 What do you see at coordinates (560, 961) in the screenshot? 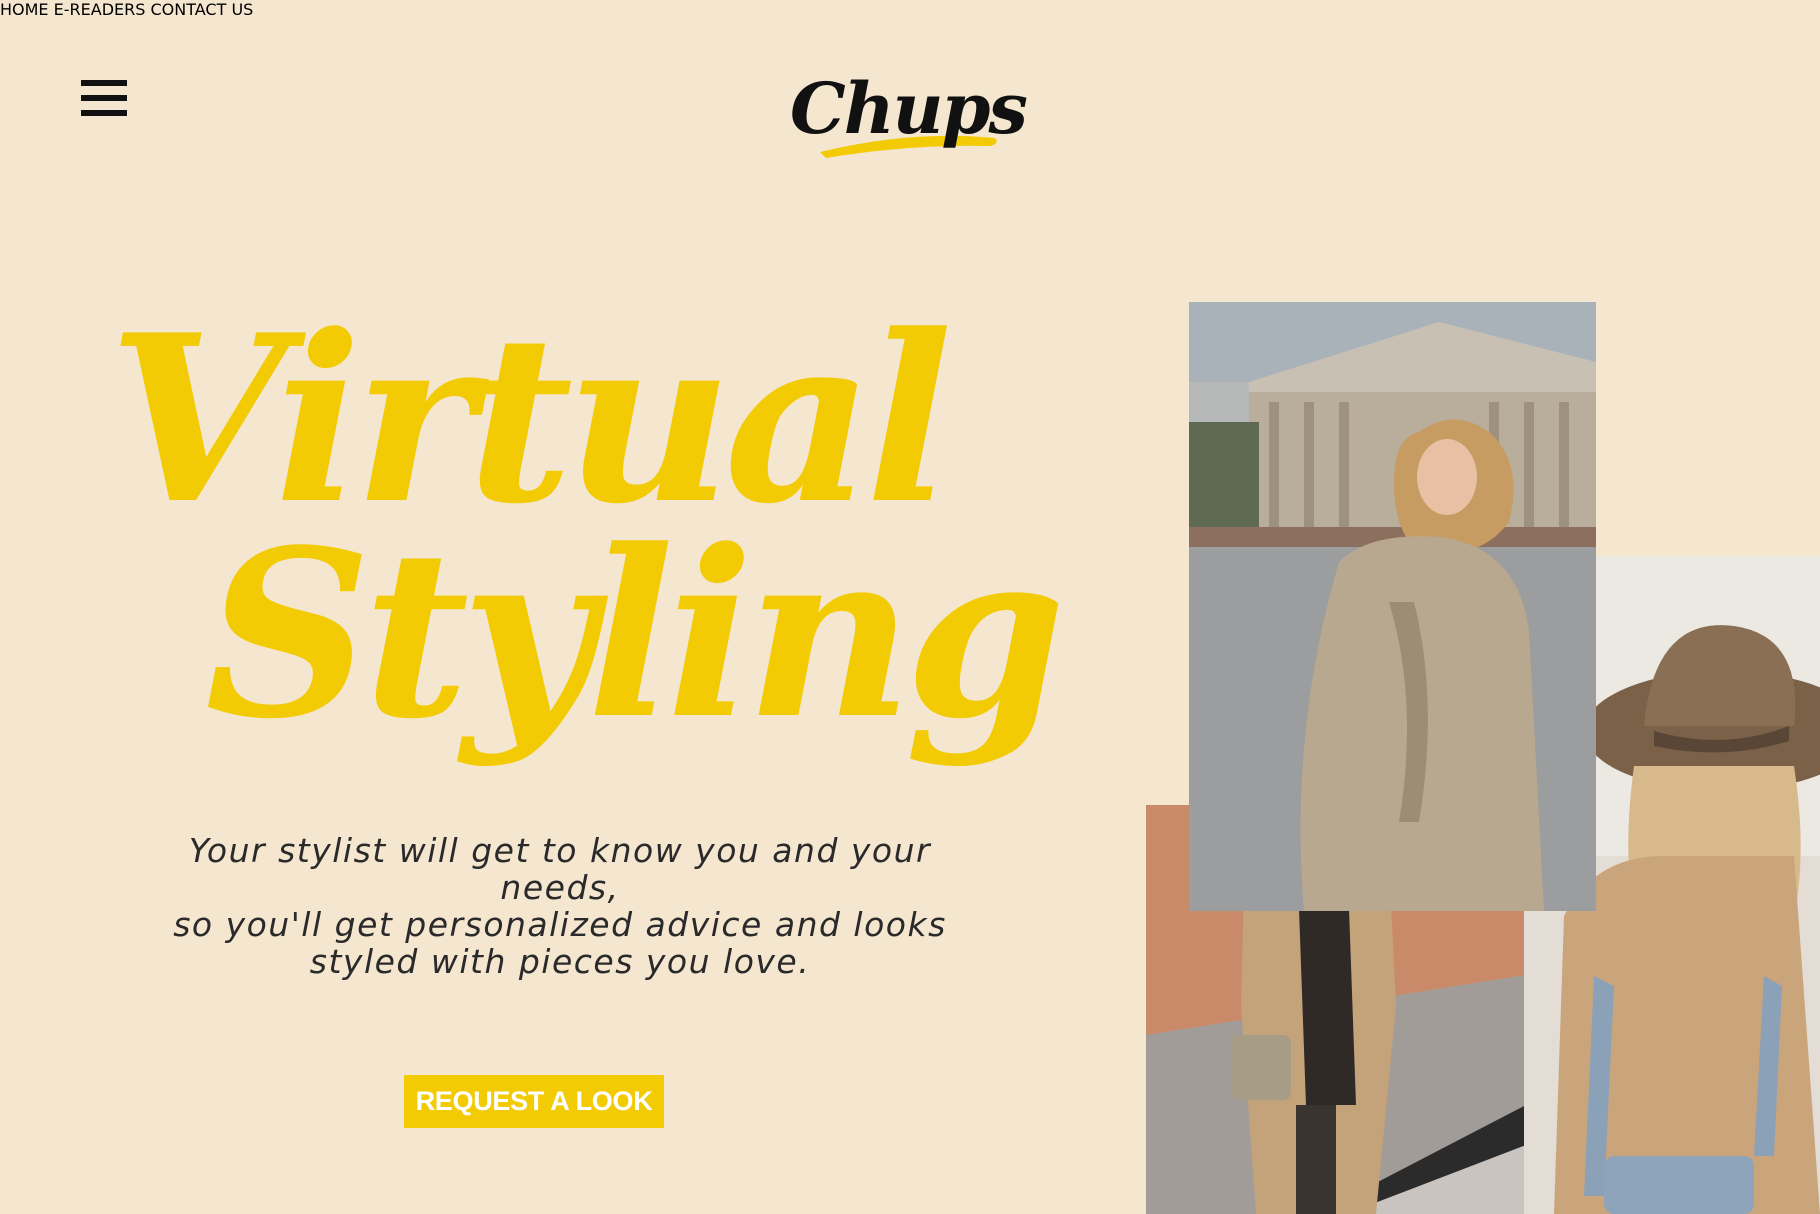
I see `hero-subtitle-line: styled with pieces you love.` at bounding box center [560, 961].